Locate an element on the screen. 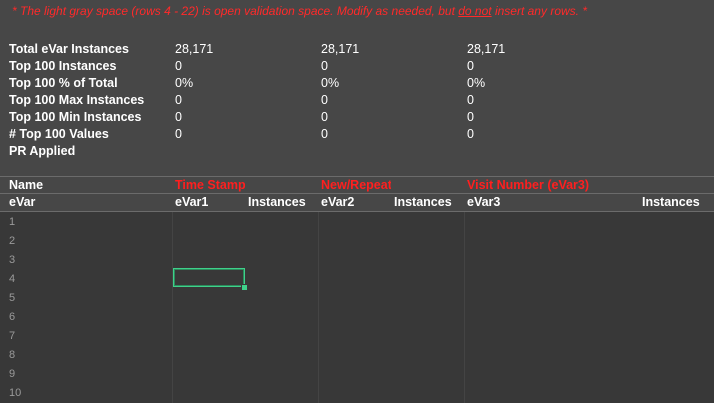 The height and width of the screenshot is (403, 714). summary-value-evar1: 0% is located at coordinates (184, 83).